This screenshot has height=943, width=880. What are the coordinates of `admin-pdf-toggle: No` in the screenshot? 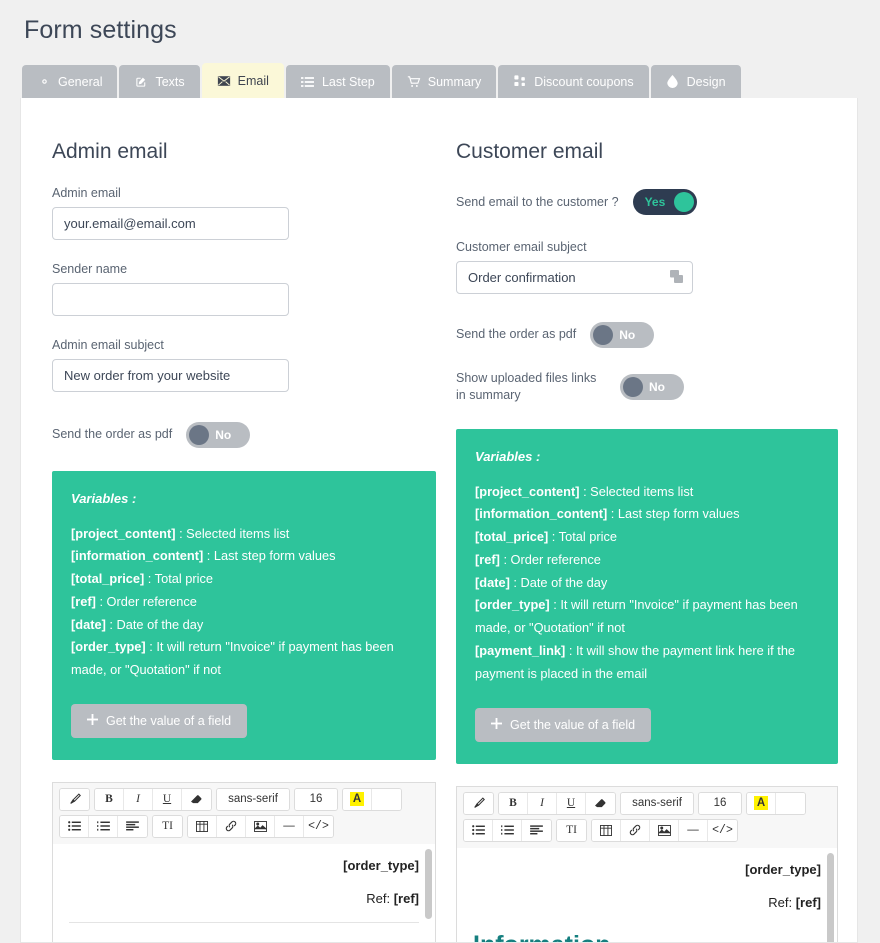 It's located at (218, 434).